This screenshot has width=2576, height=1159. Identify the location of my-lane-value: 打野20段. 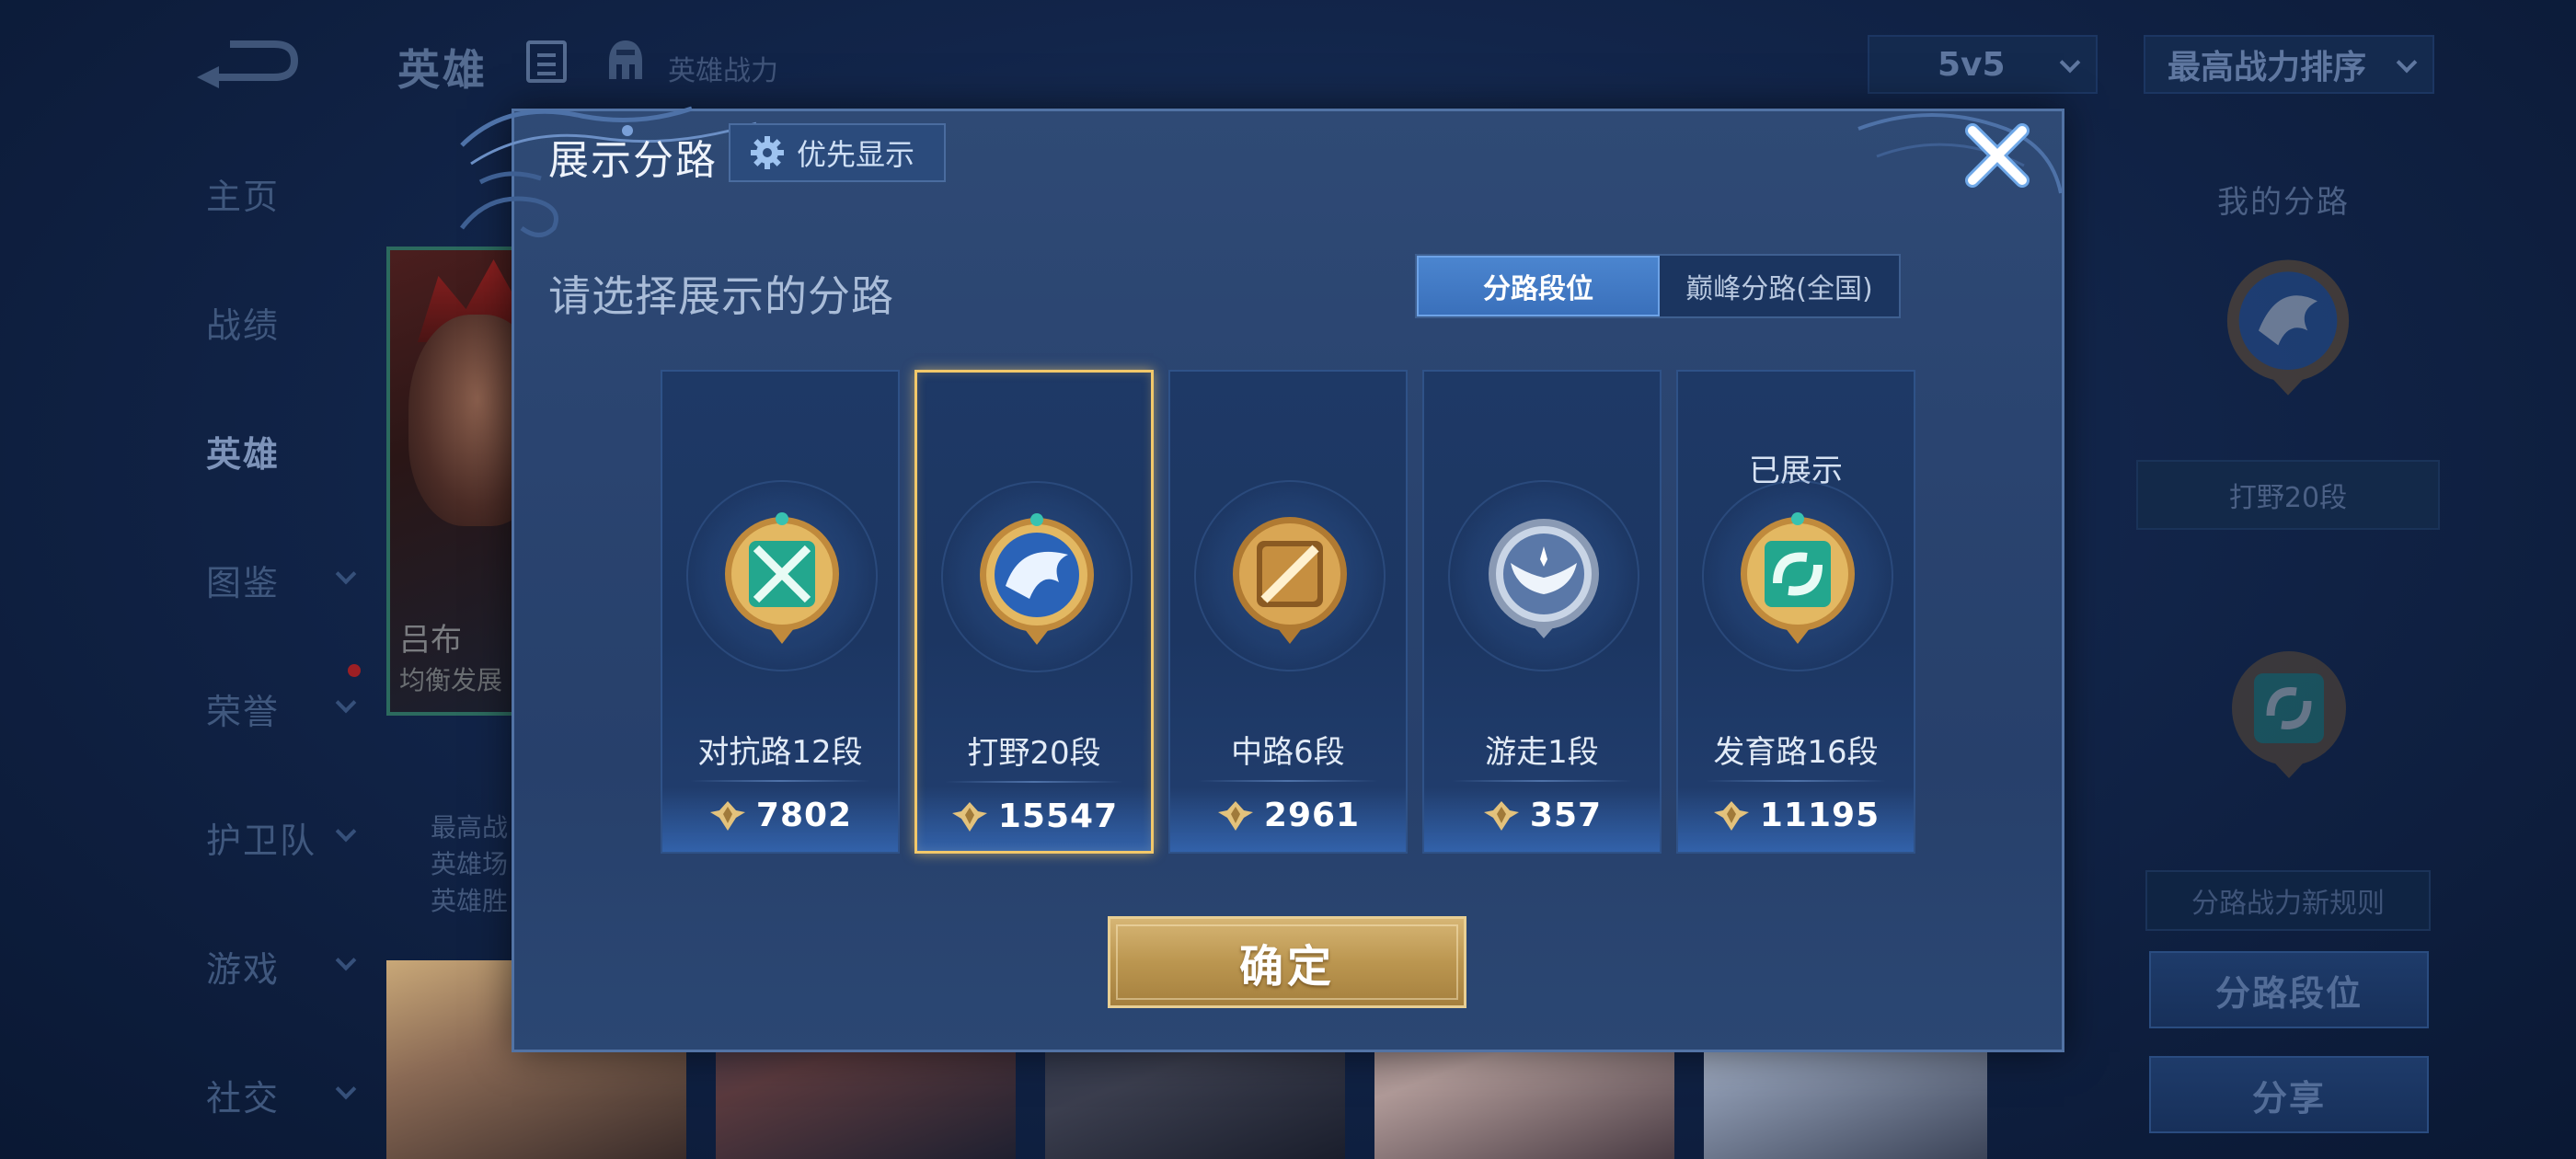
(2288, 495).